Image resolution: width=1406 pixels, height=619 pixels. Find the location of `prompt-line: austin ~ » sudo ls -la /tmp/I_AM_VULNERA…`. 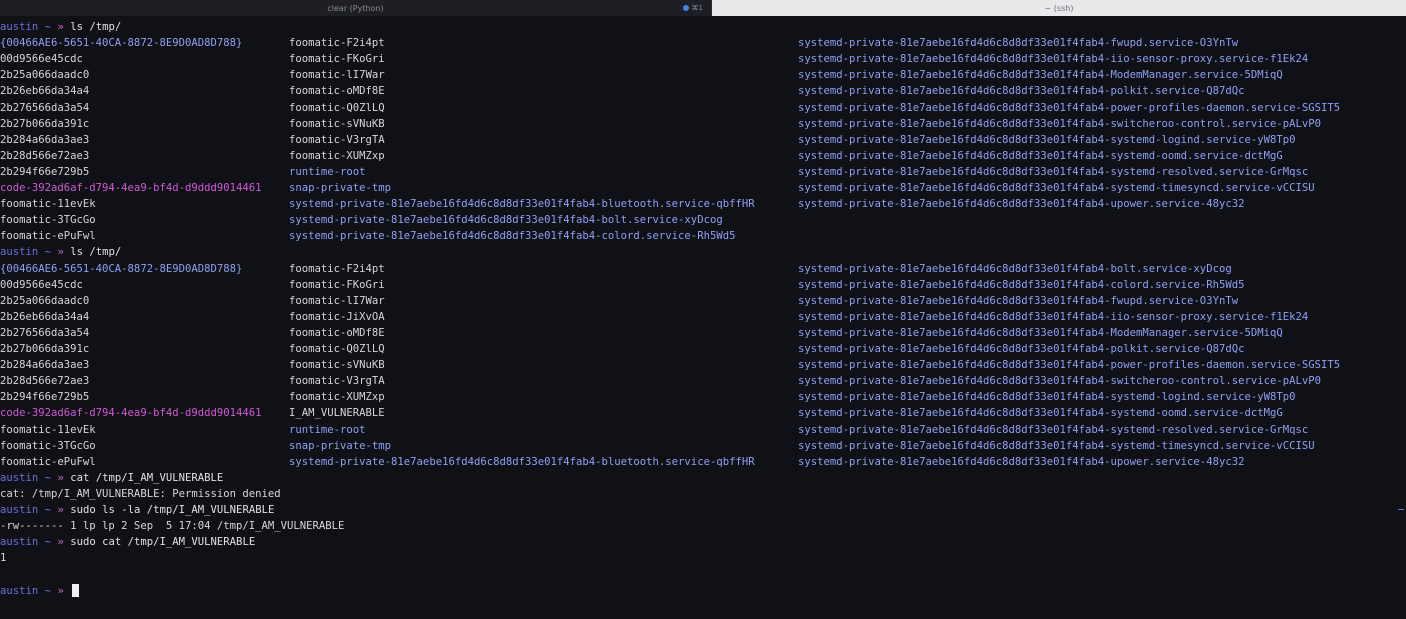

prompt-line: austin ~ » sudo ls -la /tmp/I_AM_VULNERA… is located at coordinates (703, 510).